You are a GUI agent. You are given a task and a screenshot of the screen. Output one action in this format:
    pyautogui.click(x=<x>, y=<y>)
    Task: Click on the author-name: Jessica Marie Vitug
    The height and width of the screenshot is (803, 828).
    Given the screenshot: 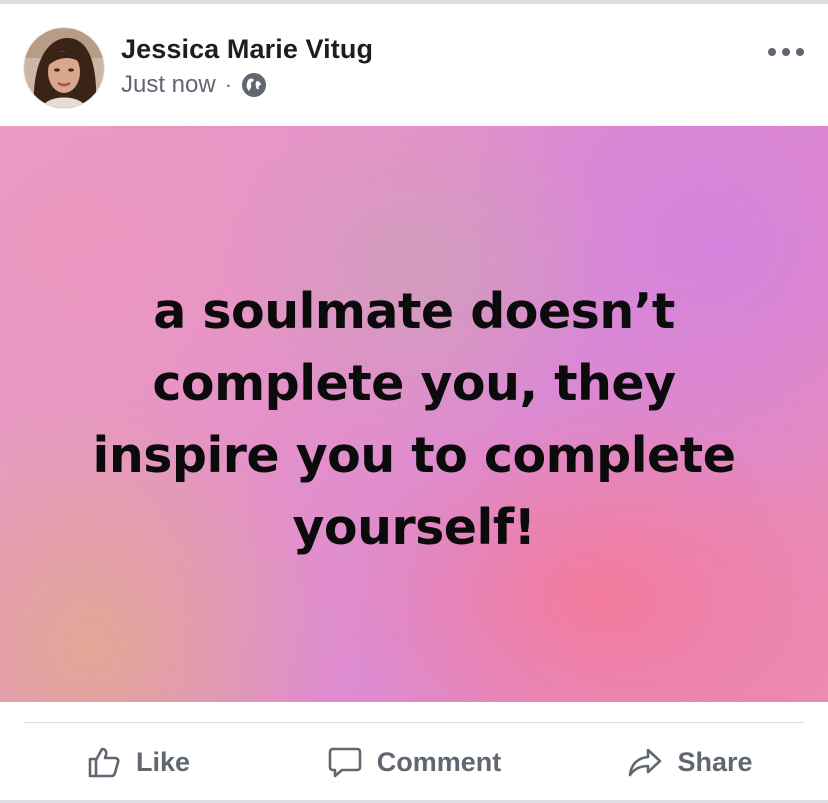 What is the action you would take?
    pyautogui.click(x=247, y=49)
    